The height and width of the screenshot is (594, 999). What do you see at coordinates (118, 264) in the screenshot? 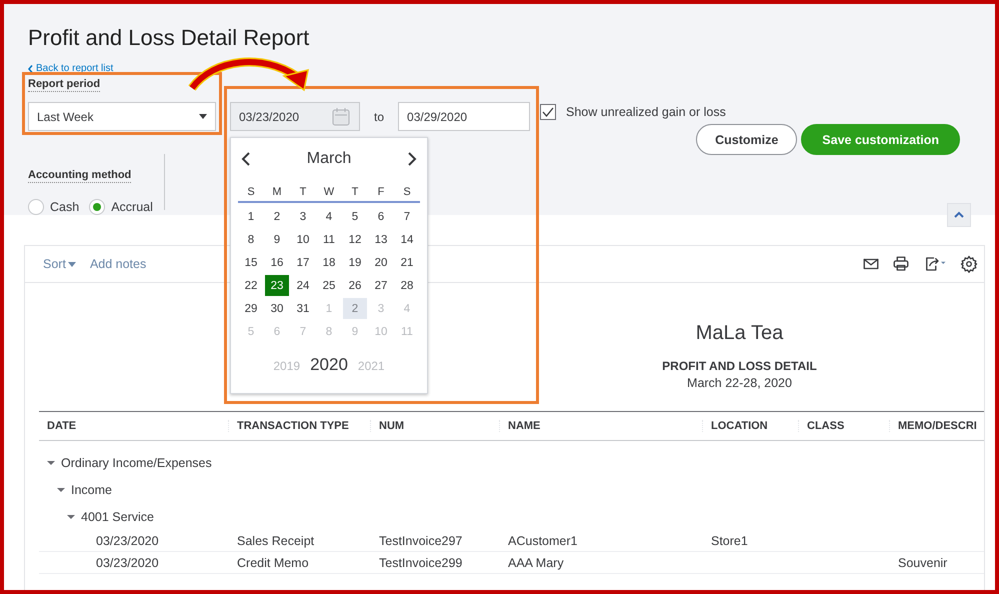
I see `add-notes-link: Add notes` at bounding box center [118, 264].